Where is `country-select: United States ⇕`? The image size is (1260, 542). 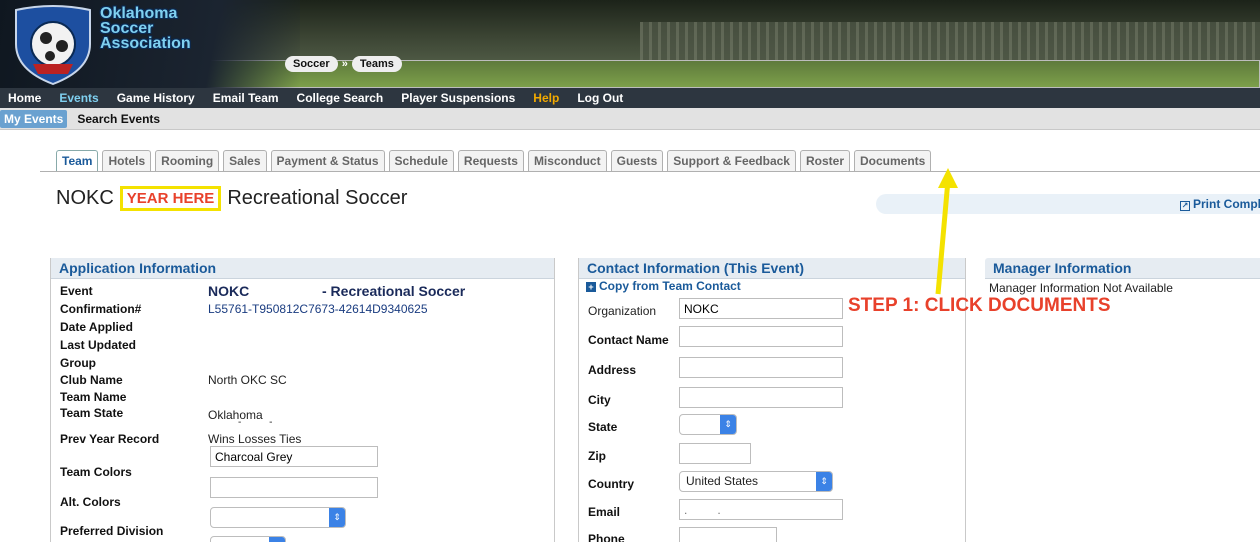
country-select: United States ⇕ is located at coordinates (756, 481).